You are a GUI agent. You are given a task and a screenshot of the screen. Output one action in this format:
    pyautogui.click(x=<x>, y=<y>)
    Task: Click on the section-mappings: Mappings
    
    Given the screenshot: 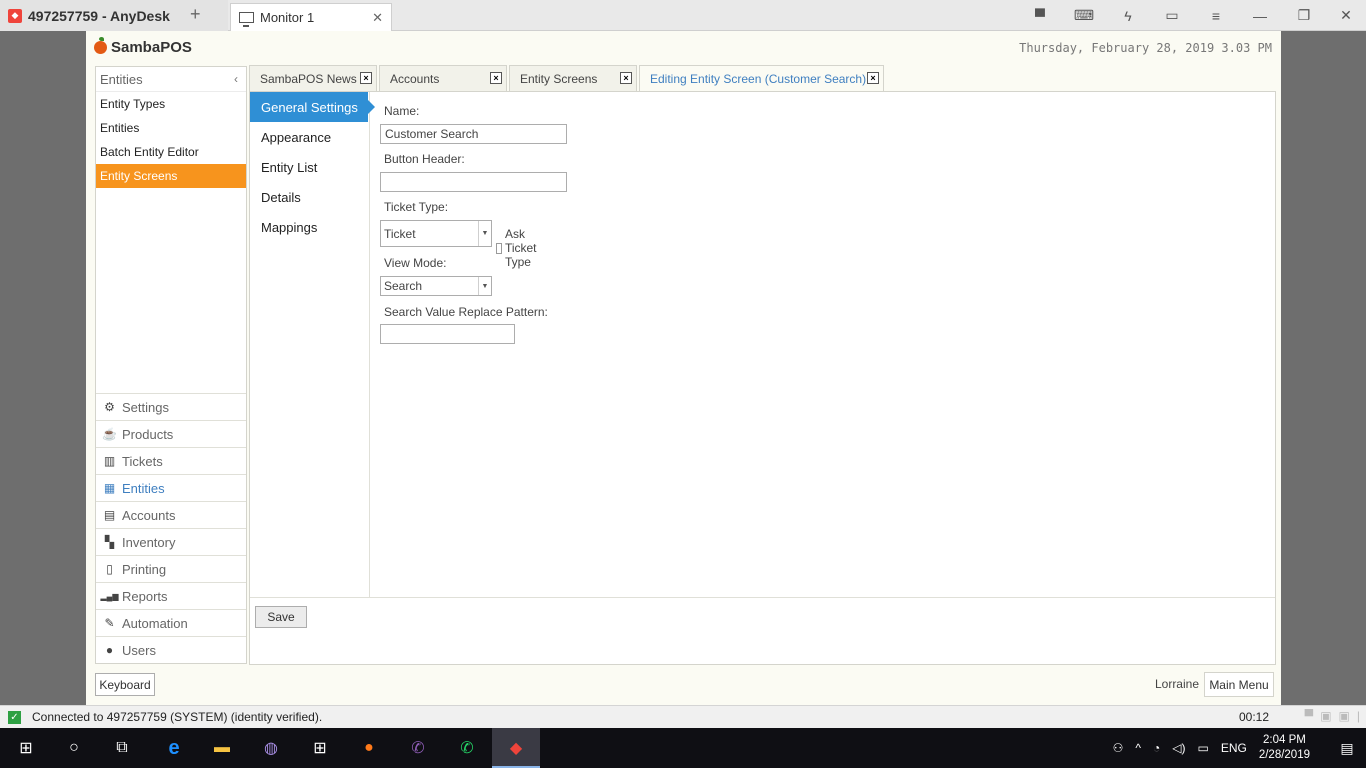 What is the action you would take?
    pyautogui.click(x=309, y=227)
    